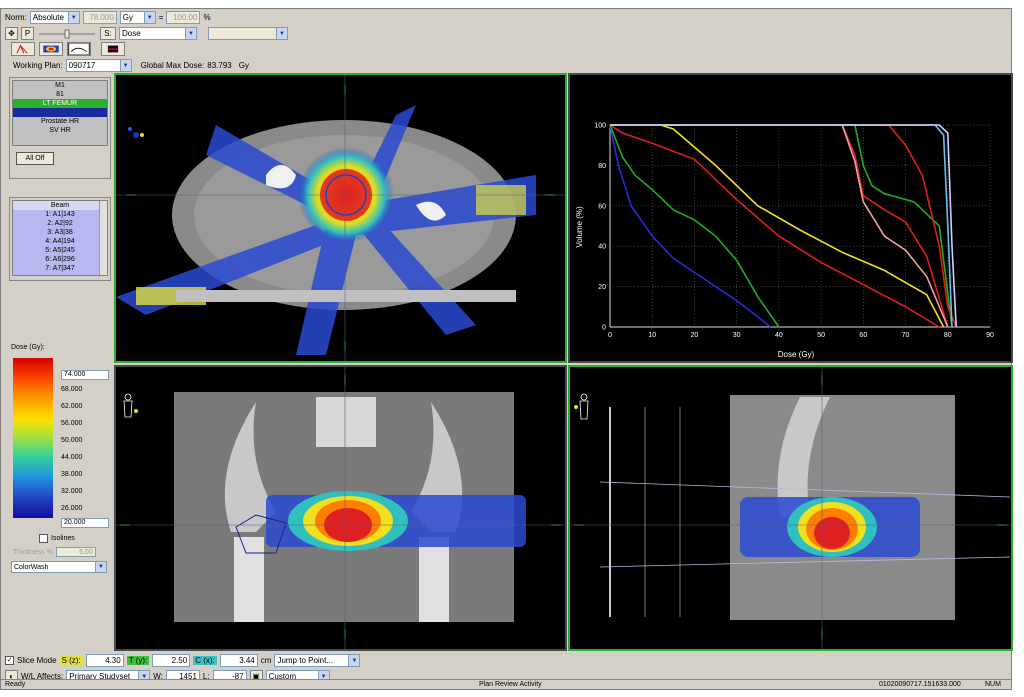  I want to click on beam-item: 3: A3|38, so click(60, 232).